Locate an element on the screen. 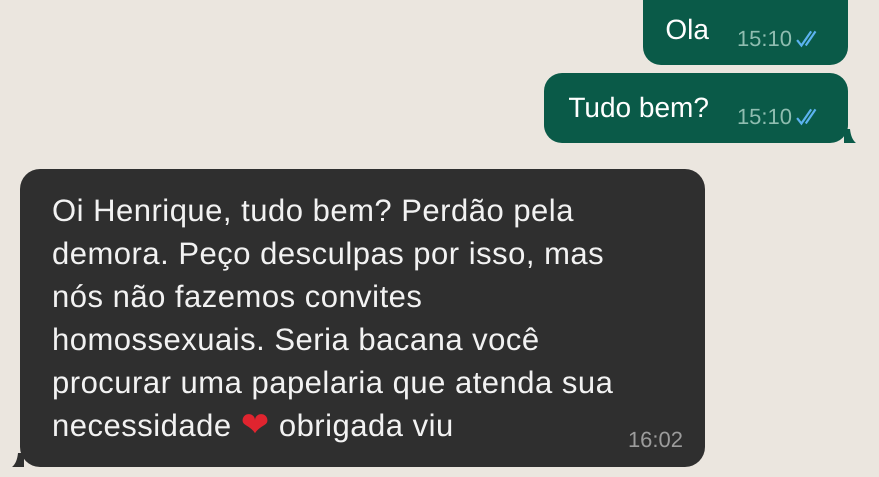 The height and width of the screenshot is (477, 879). message-text: Tudo bem? is located at coordinates (638, 108).